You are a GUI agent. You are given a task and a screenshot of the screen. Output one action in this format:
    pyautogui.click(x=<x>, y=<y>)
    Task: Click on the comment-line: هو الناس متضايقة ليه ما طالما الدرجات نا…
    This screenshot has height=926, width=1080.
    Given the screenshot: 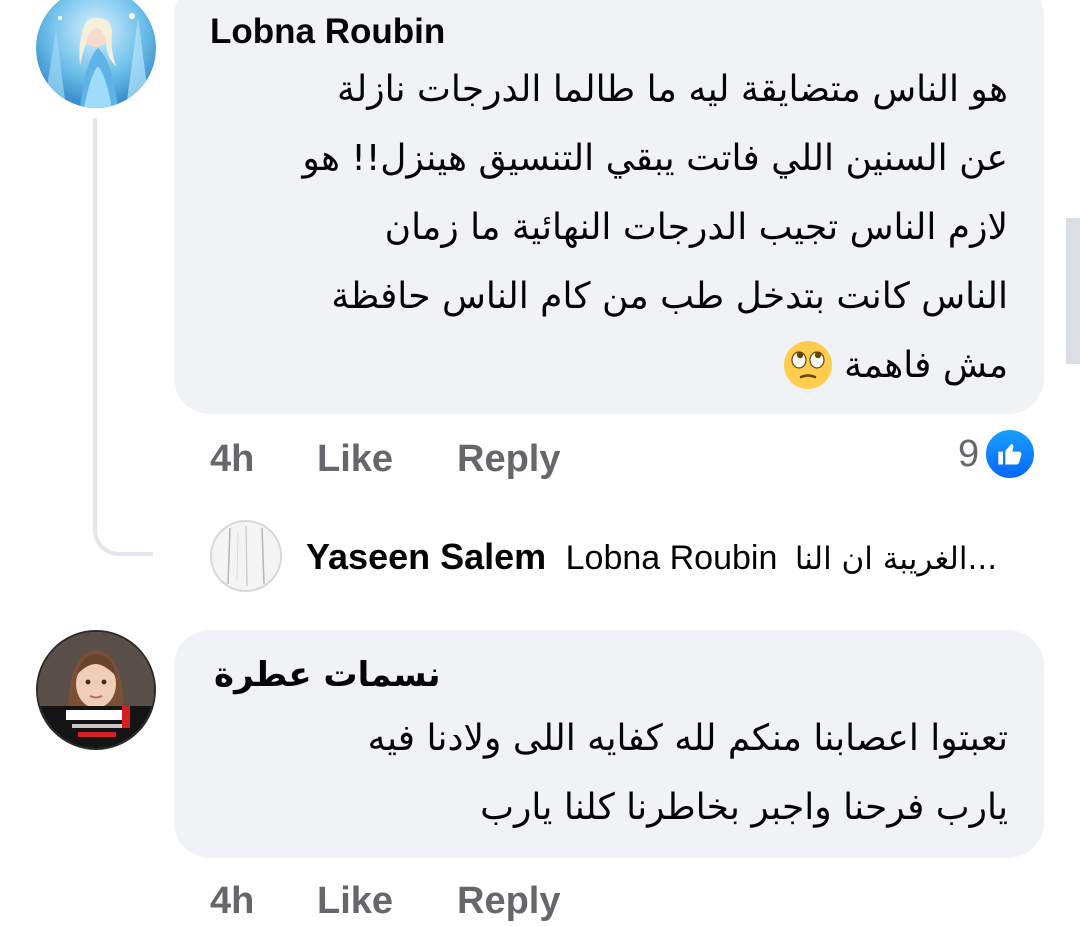 What is the action you would take?
    pyautogui.click(x=672, y=89)
    